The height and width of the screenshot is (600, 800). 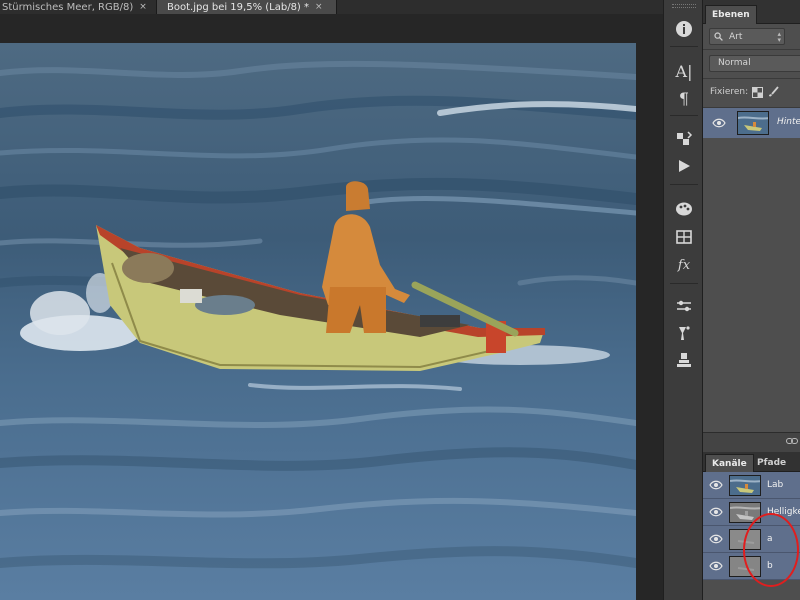 I want to click on channel-thumbnail, so click(x=745, y=485).